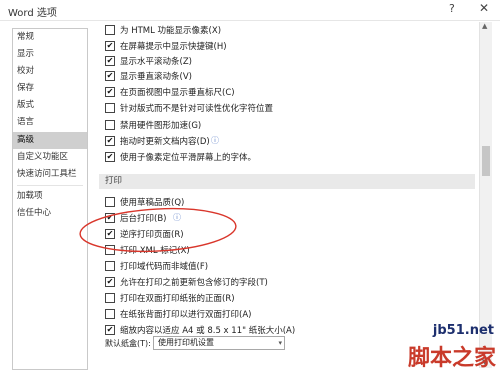 The width and height of the screenshot is (500, 377). I want to click on option-label: 在屏幕提示中显示快捷键(H), so click(173, 47).